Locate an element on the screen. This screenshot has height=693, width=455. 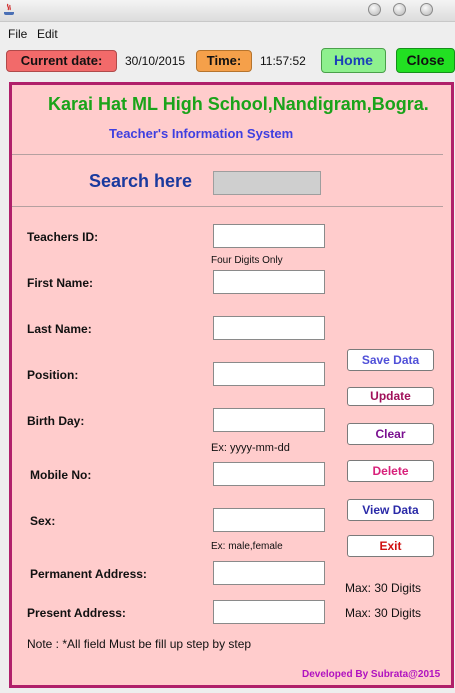
system-subtitle: Teacher's Information System is located at coordinates (201, 133).